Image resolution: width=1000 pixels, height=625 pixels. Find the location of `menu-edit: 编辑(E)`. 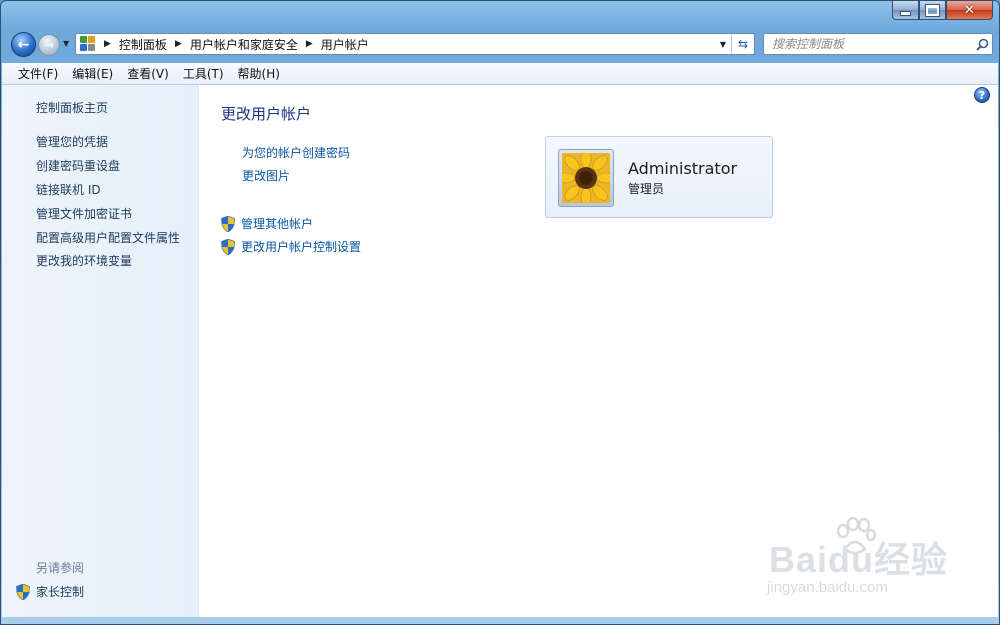

menu-edit: 编辑(E) is located at coordinates (92, 73).